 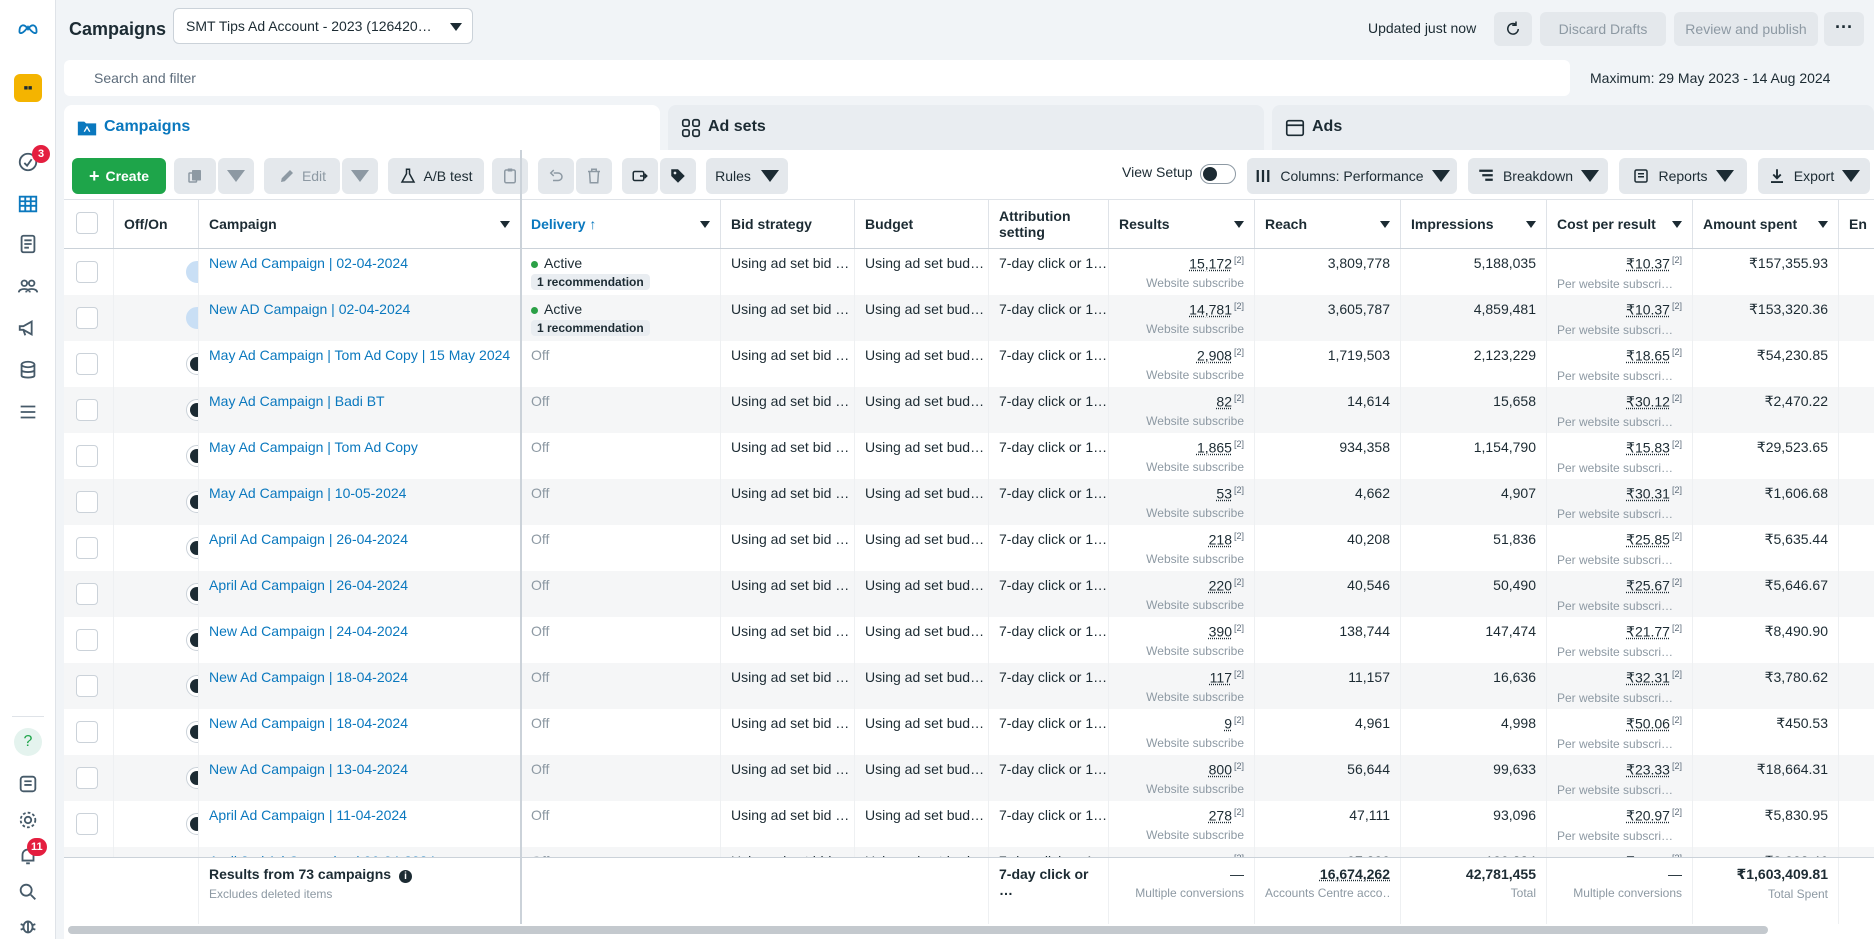 I want to click on more-options-button: ···, so click(x=1844, y=29).